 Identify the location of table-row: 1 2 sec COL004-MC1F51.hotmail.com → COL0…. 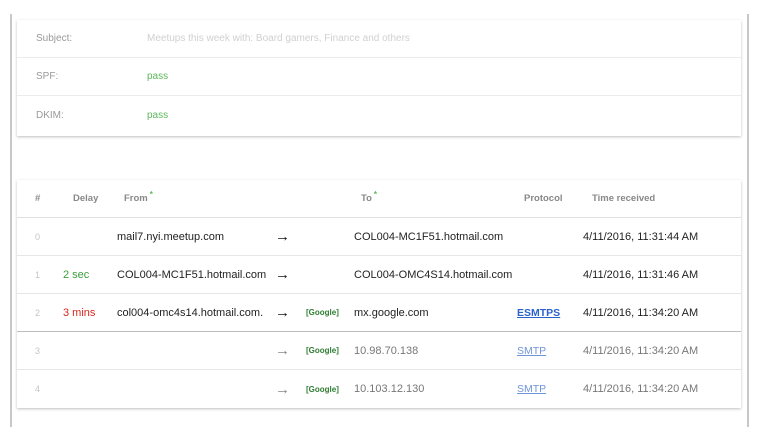
(379, 275).